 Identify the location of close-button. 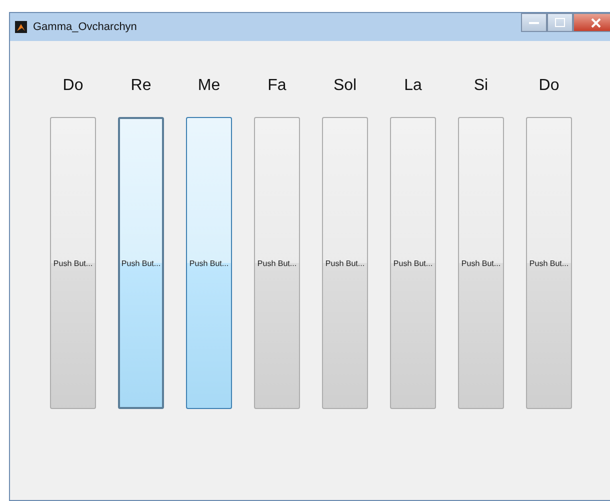
(591, 22).